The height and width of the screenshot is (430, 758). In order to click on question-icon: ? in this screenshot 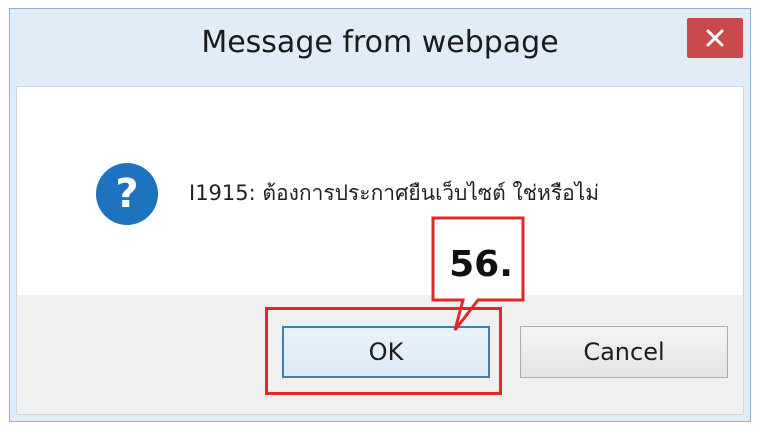, I will do `click(127, 194)`.